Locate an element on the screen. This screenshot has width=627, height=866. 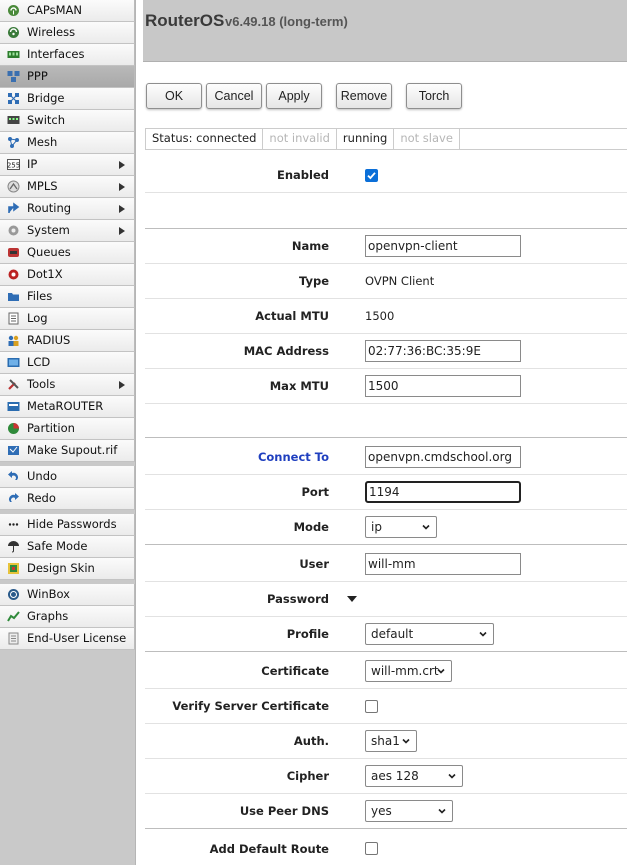
sidebar-item-log: Log is located at coordinates (67, 319).